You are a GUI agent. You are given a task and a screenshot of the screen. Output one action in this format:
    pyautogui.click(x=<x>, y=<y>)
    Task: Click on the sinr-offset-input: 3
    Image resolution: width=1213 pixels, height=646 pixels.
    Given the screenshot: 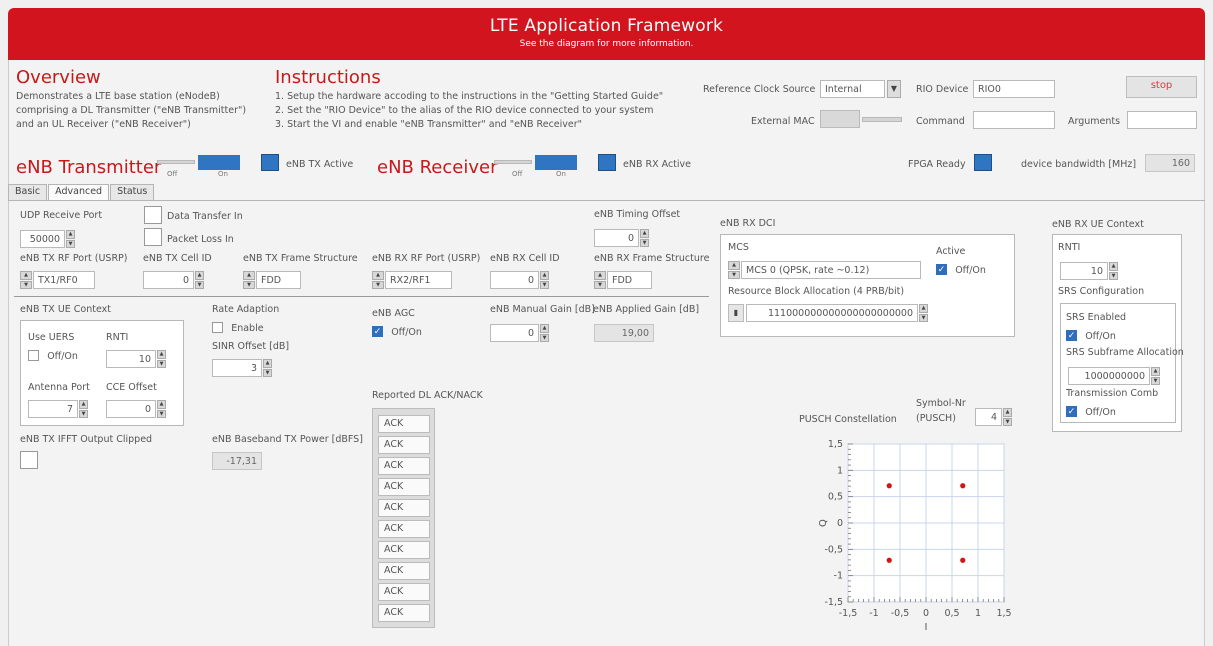 What is the action you would take?
    pyautogui.click(x=237, y=368)
    